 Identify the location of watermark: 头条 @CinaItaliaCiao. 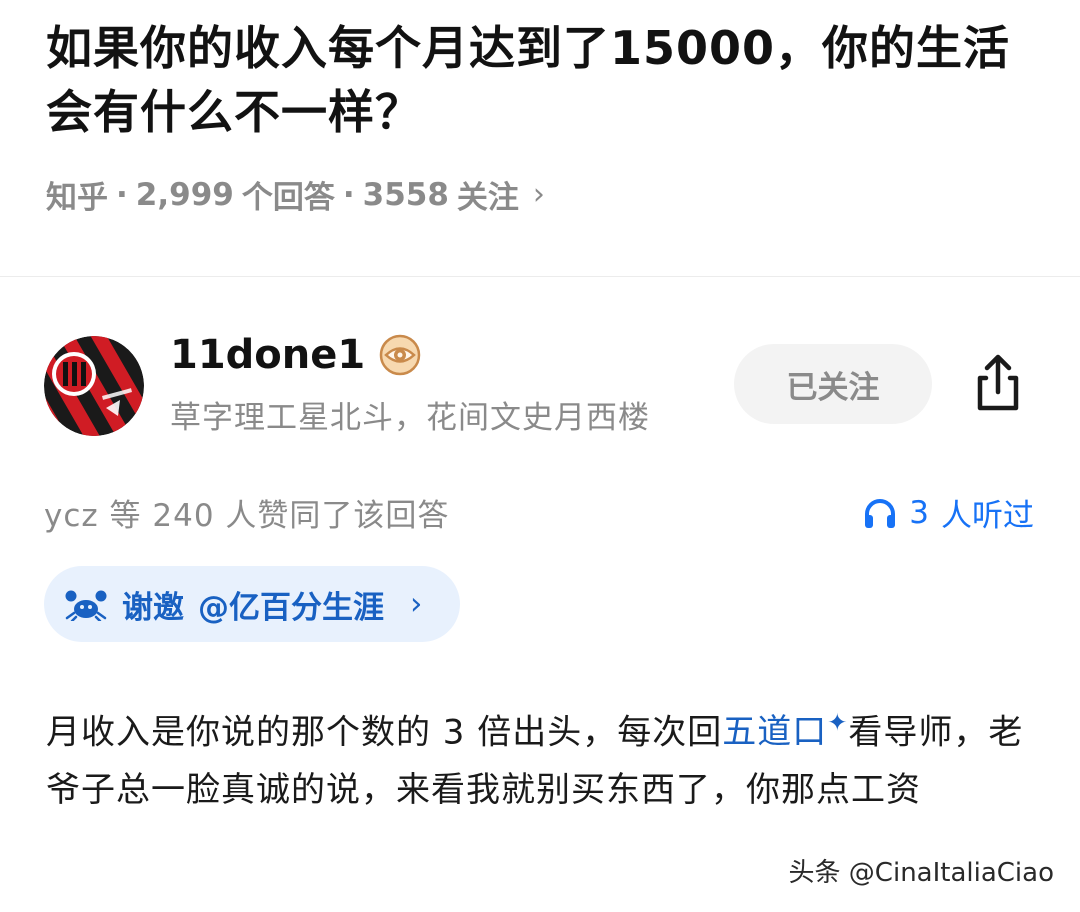
(921, 873).